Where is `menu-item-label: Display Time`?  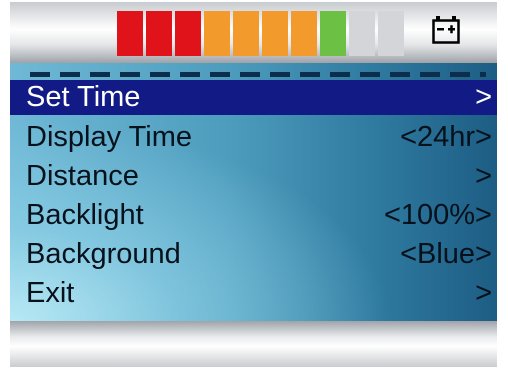
menu-item-label: Display Time is located at coordinates (109, 137).